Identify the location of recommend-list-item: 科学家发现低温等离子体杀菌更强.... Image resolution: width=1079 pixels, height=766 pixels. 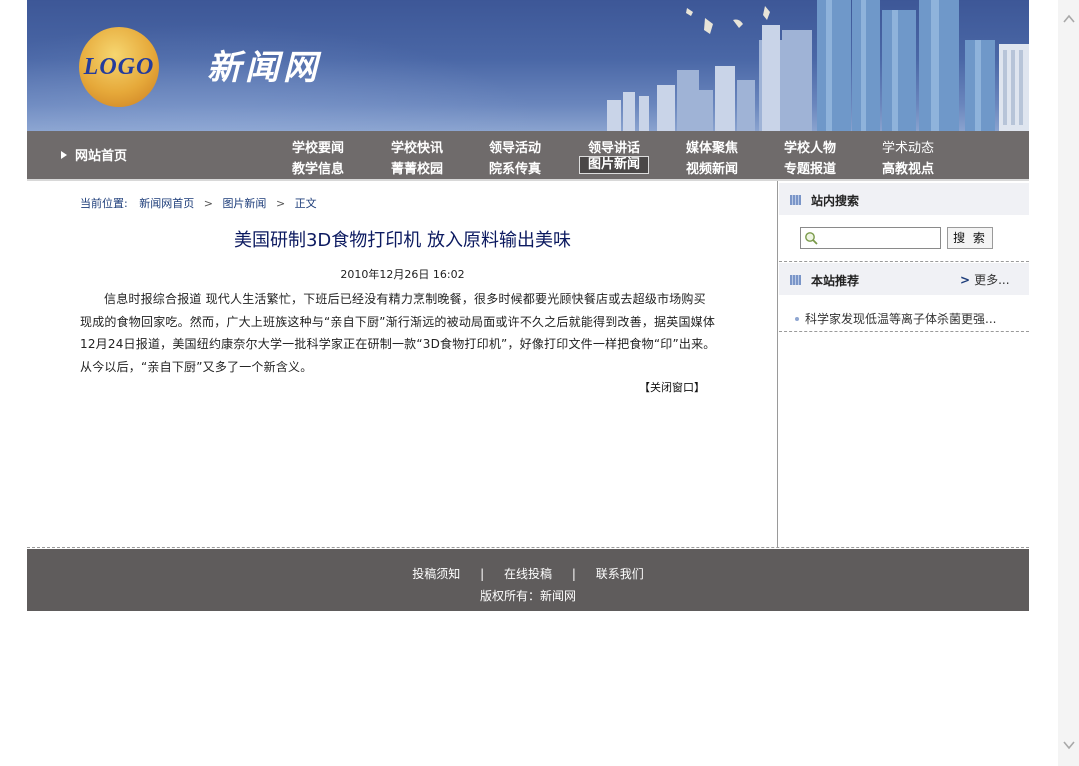
(895, 318).